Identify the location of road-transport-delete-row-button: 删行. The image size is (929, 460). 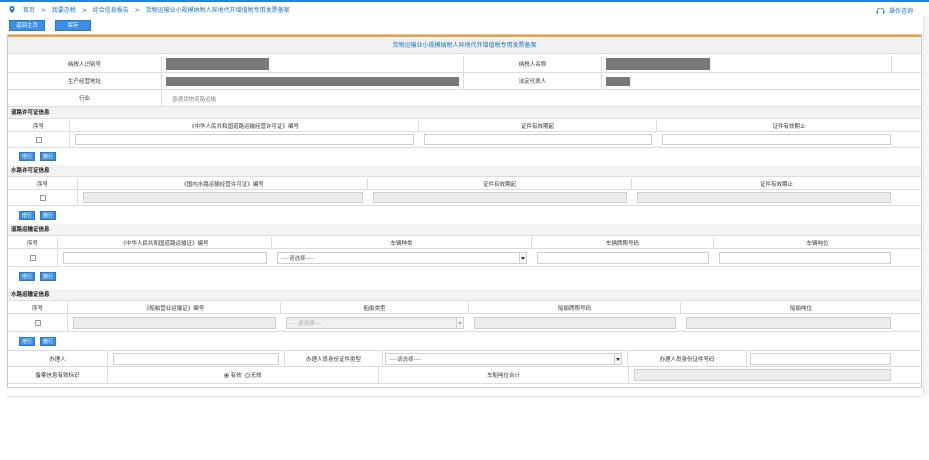
(48, 276).